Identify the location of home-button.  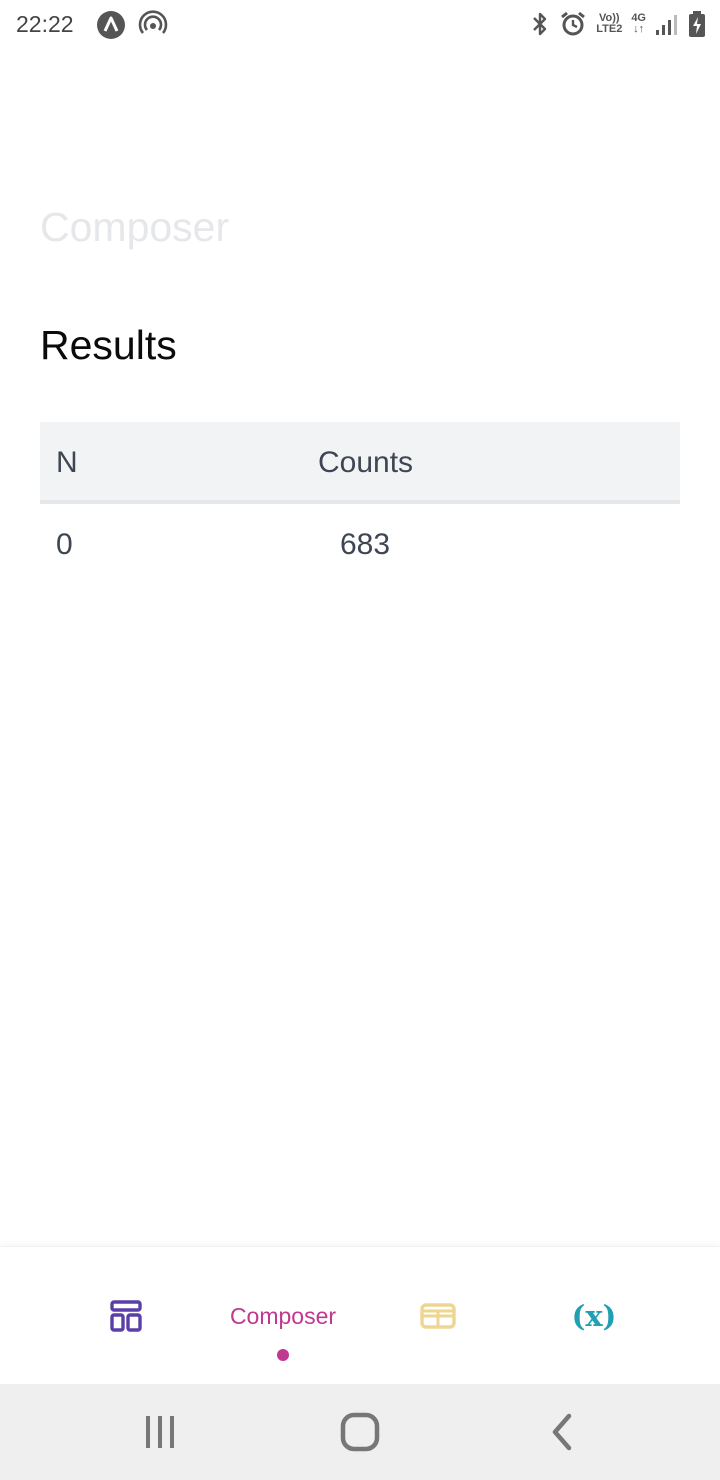
(360, 1432).